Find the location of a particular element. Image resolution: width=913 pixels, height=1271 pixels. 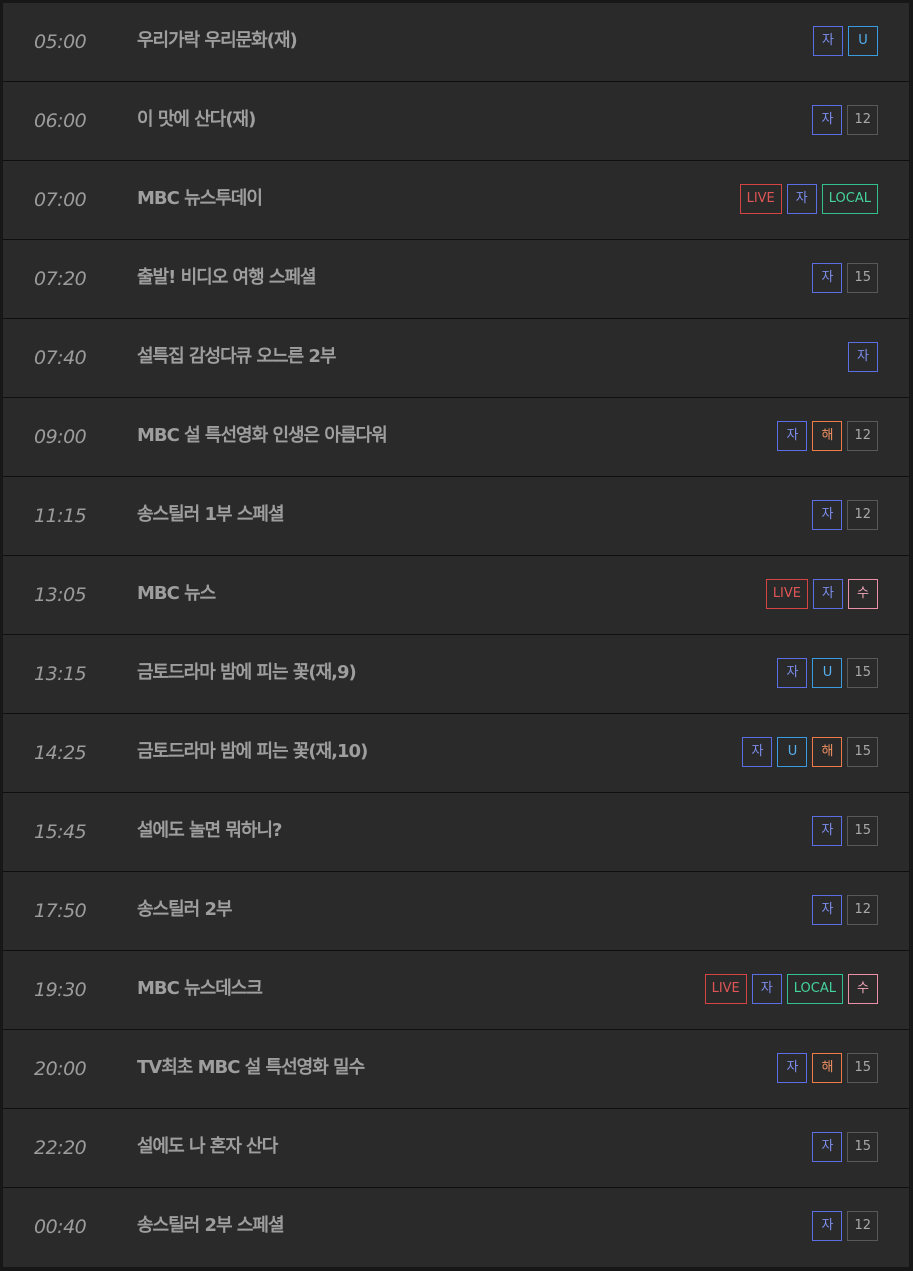

schedule-row: 13:05 MBC 뉴스 LIVE 자 수 is located at coordinates (456, 595).